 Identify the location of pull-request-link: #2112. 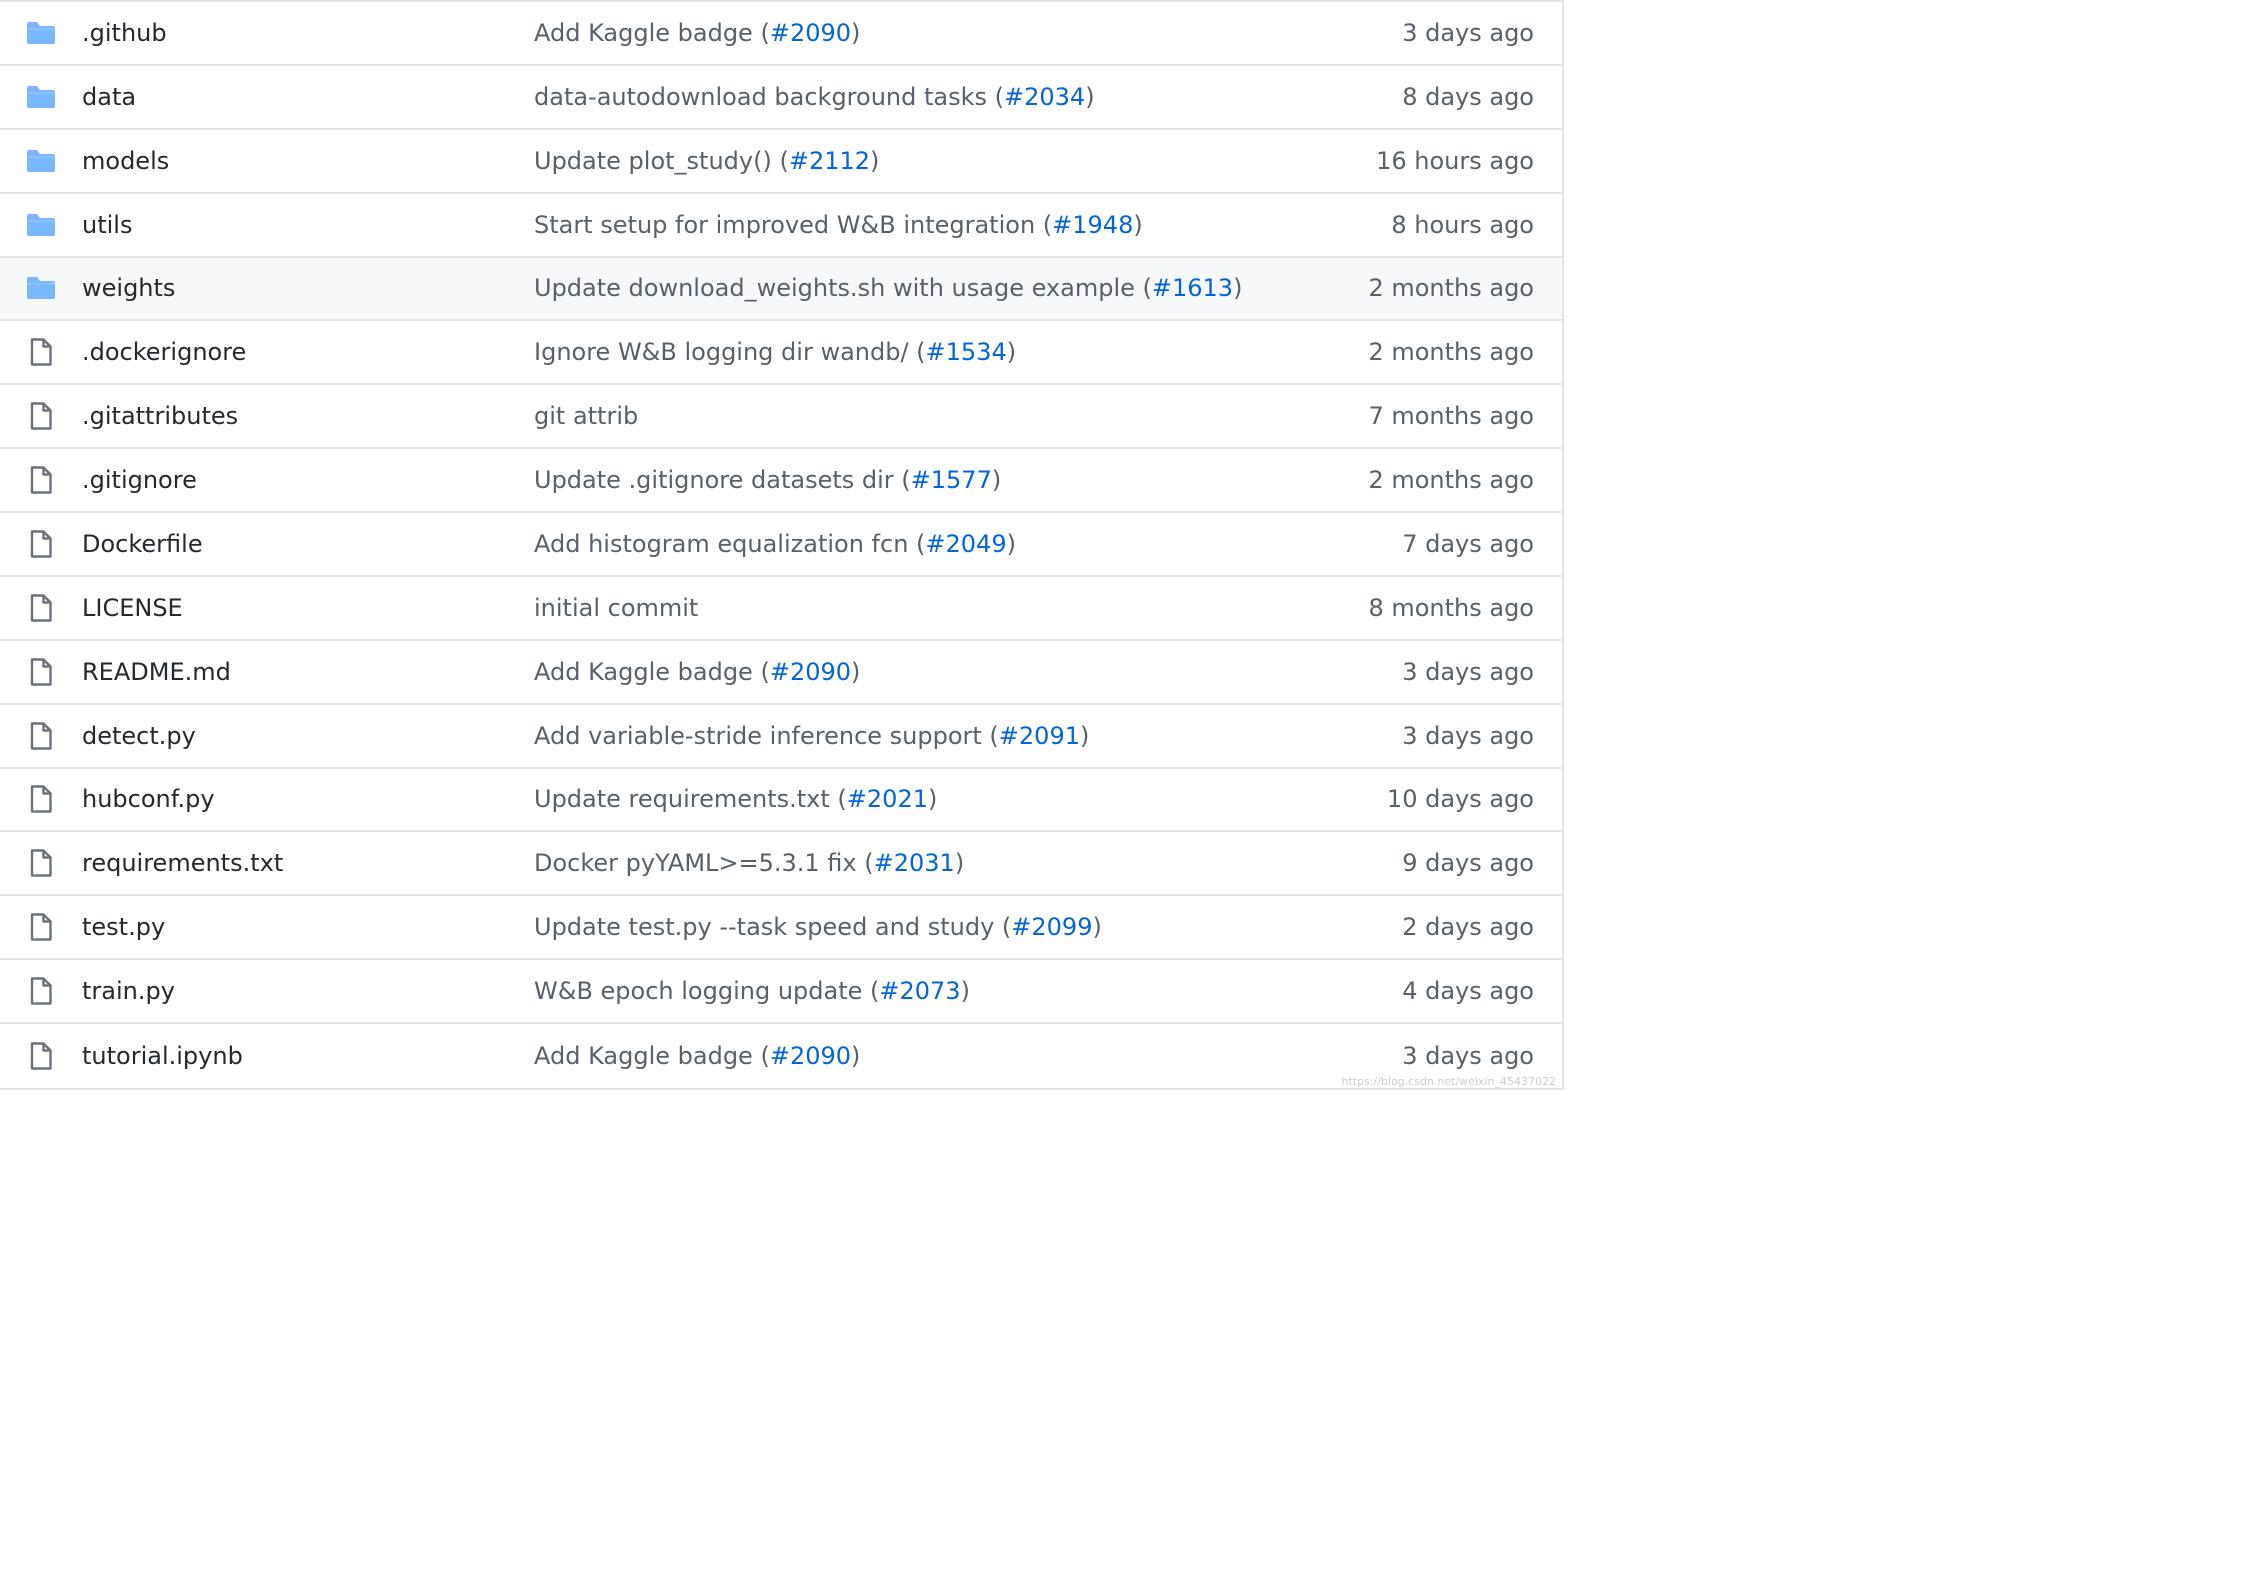
(829, 161).